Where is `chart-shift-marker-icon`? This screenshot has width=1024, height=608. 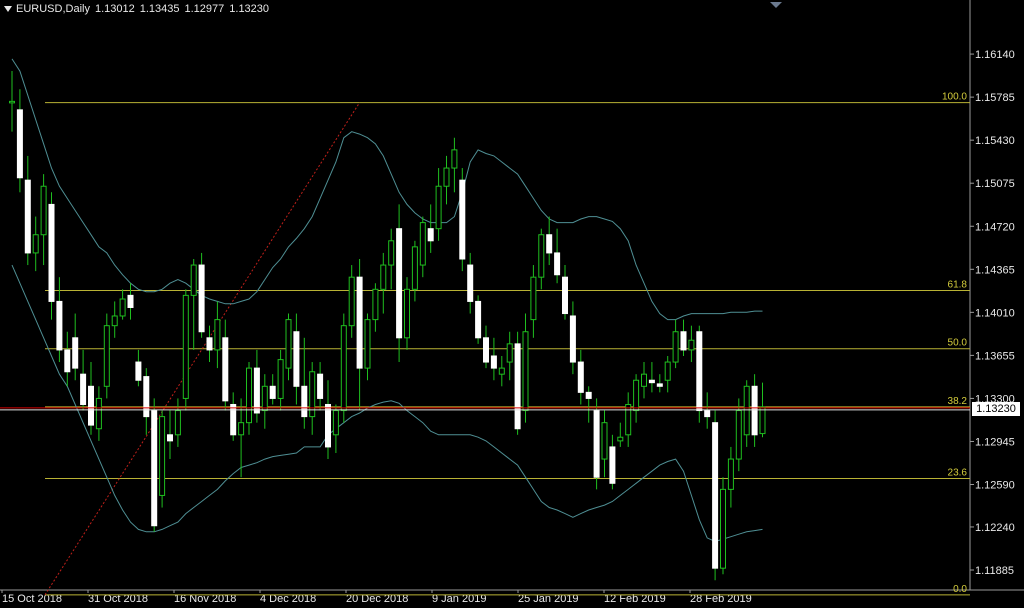
chart-shift-marker-icon is located at coordinates (776, 5).